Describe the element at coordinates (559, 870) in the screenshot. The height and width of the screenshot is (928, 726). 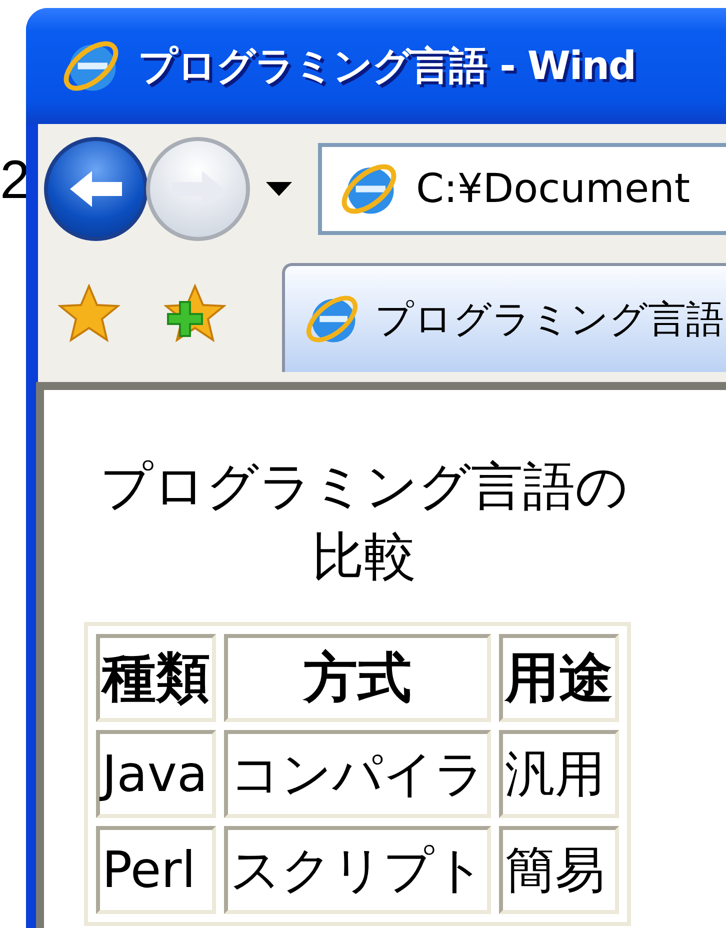
I see `table-cell: 簡易` at that location.